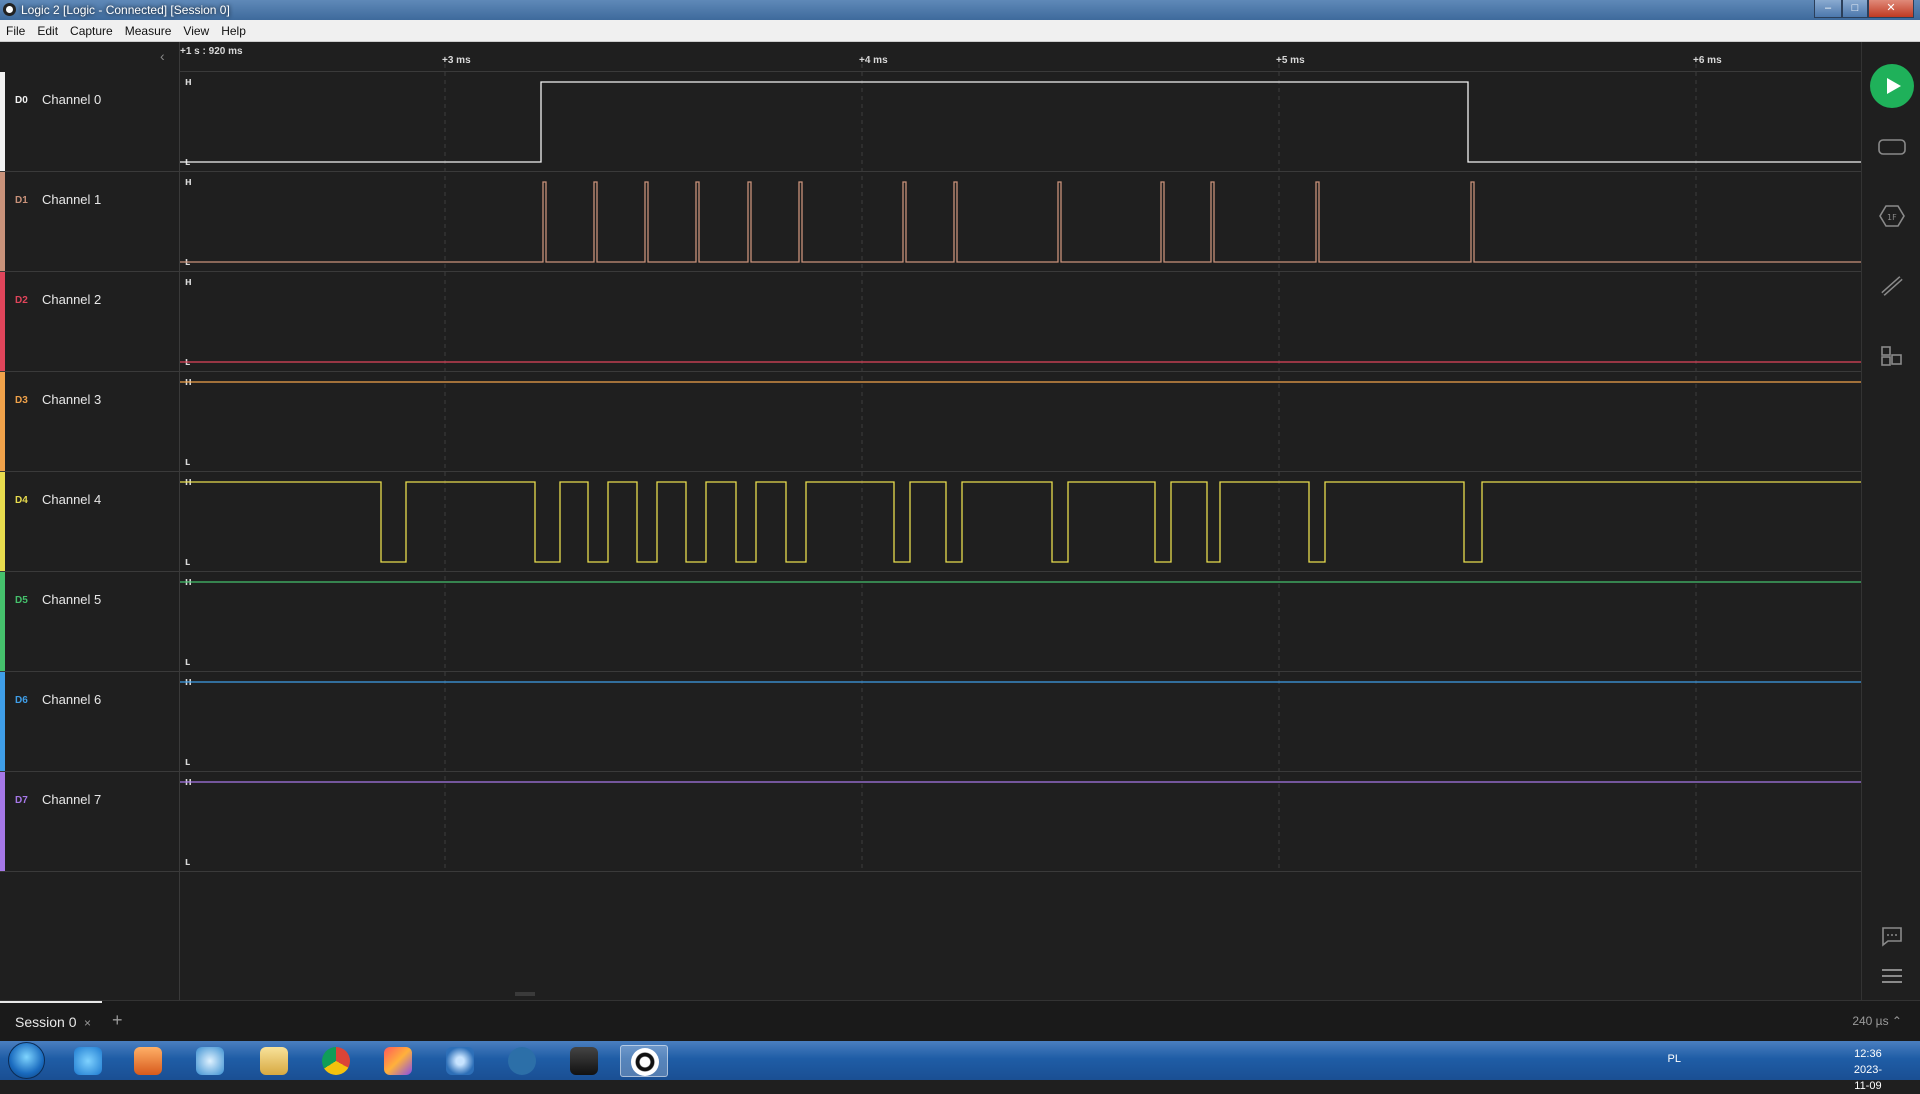 The height and width of the screenshot is (1094, 1920). Describe the element at coordinates (1892, 356) in the screenshot. I see `extensions-icon` at that location.